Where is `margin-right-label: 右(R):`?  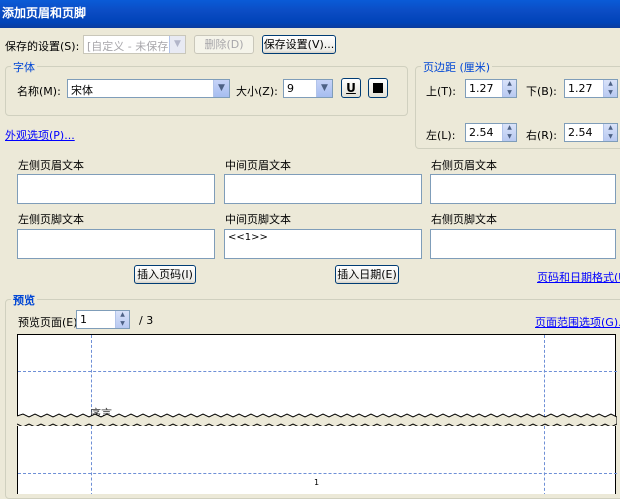 margin-right-label: 右(R): is located at coordinates (541, 135).